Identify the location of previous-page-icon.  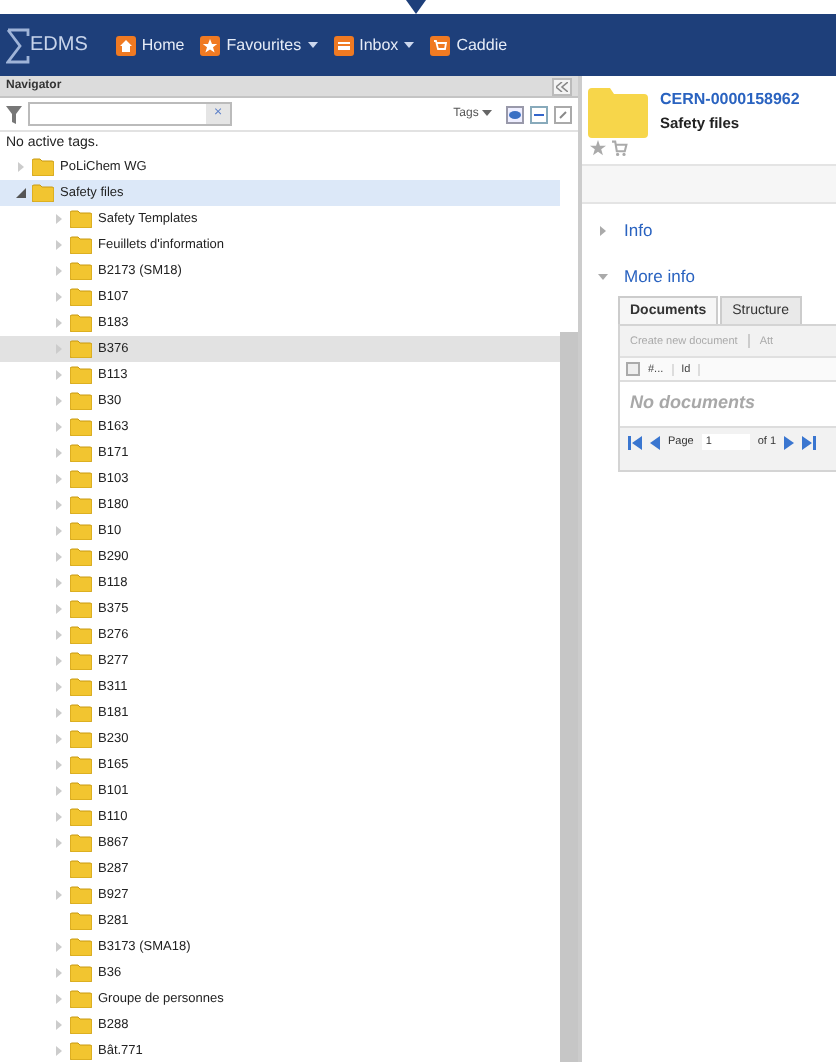
(655, 442).